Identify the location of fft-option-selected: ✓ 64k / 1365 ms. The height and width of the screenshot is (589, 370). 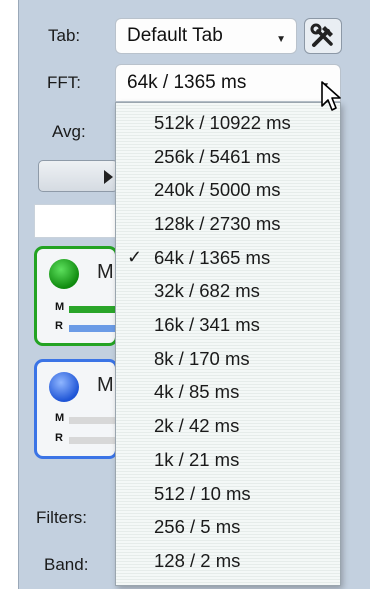
(228, 258).